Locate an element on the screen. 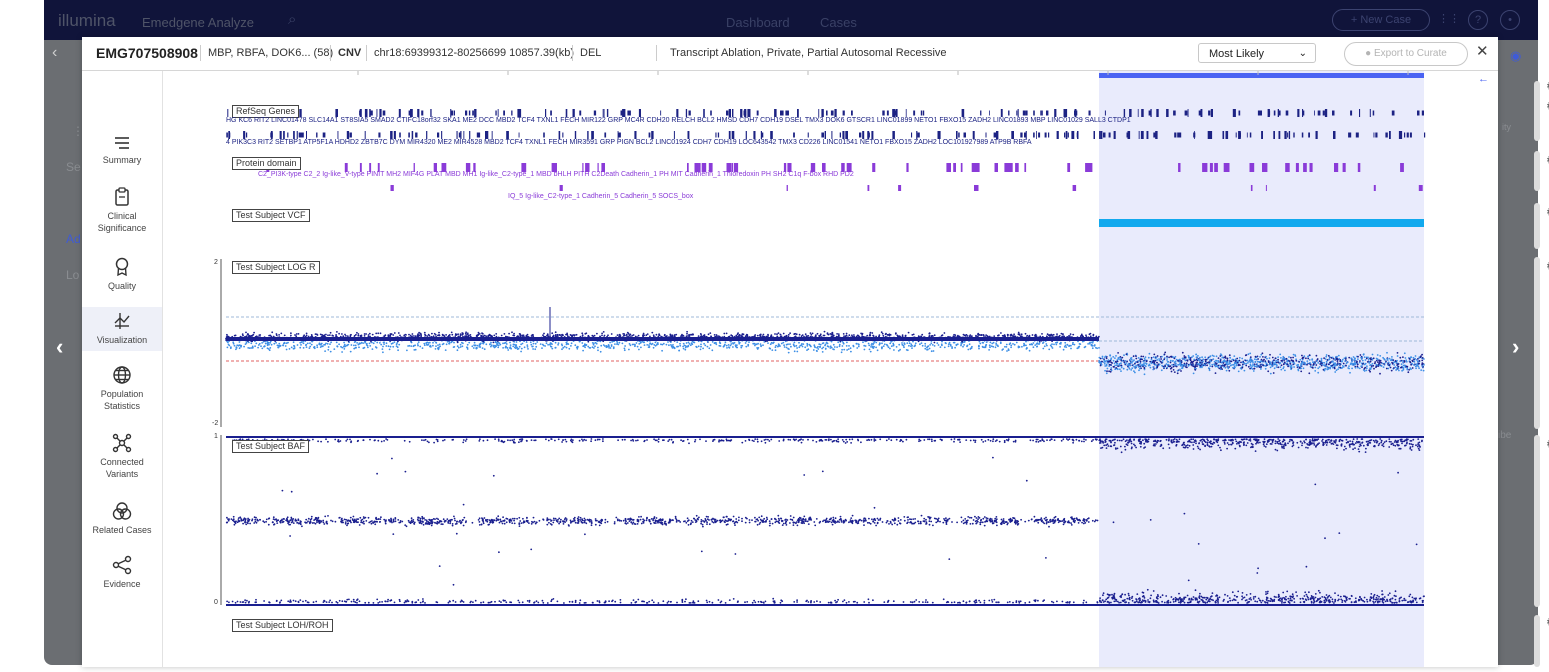  protein-domain-mark is located at coordinates (954, 167).